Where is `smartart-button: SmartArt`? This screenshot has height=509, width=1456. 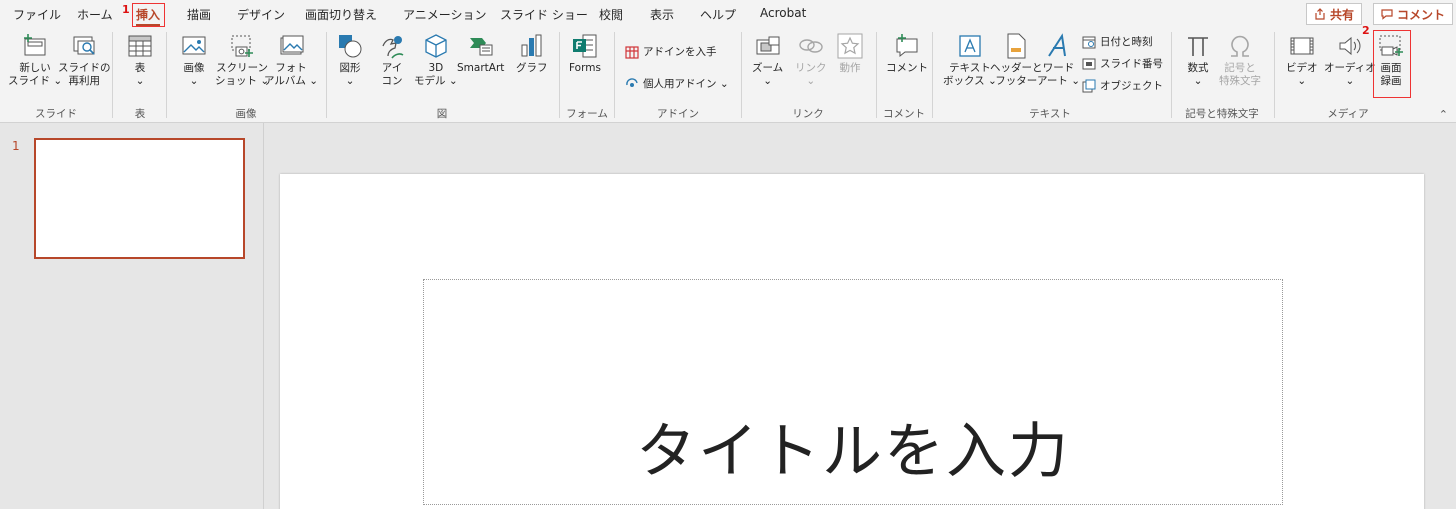 smartart-button: SmartArt is located at coordinates (480, 53).